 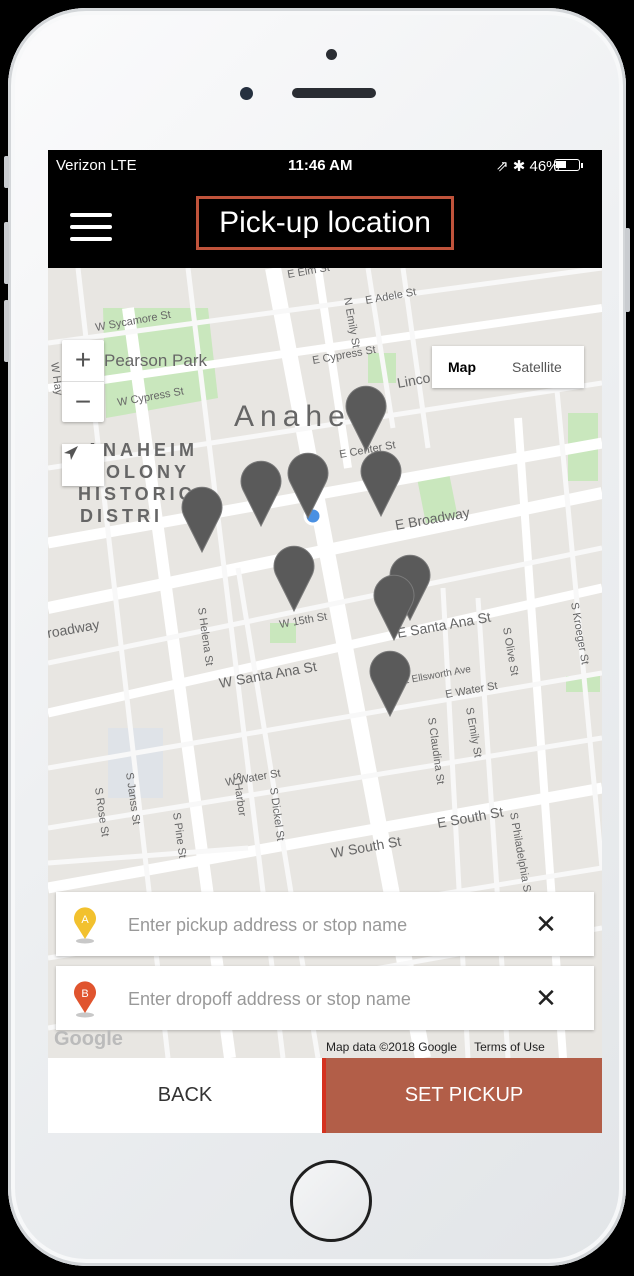 I want to click on google-logo: Google, so click(x=88, y=1039).